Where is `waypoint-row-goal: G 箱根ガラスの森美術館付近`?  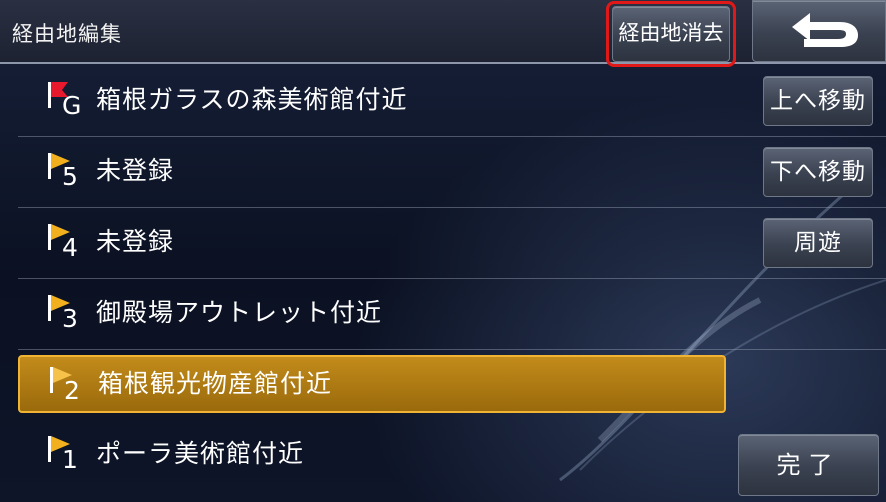
waypoint-row-goal: G 箱根ガラスの森美術館付近 is located at coordinates (452, 101).